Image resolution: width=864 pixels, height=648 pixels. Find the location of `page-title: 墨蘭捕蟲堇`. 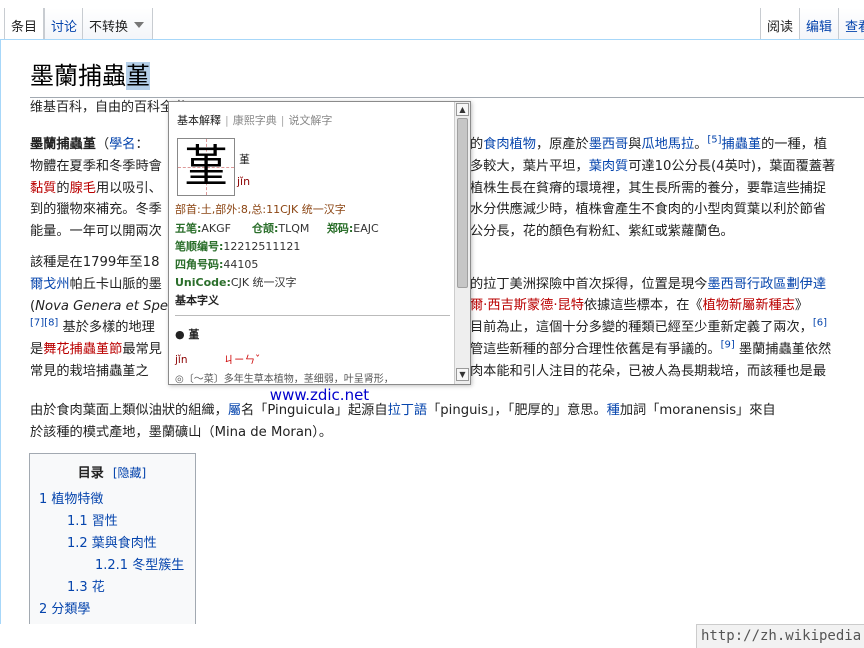

page-title: 墨蘭捕蟲堇 is located at coordinates (447, 77).